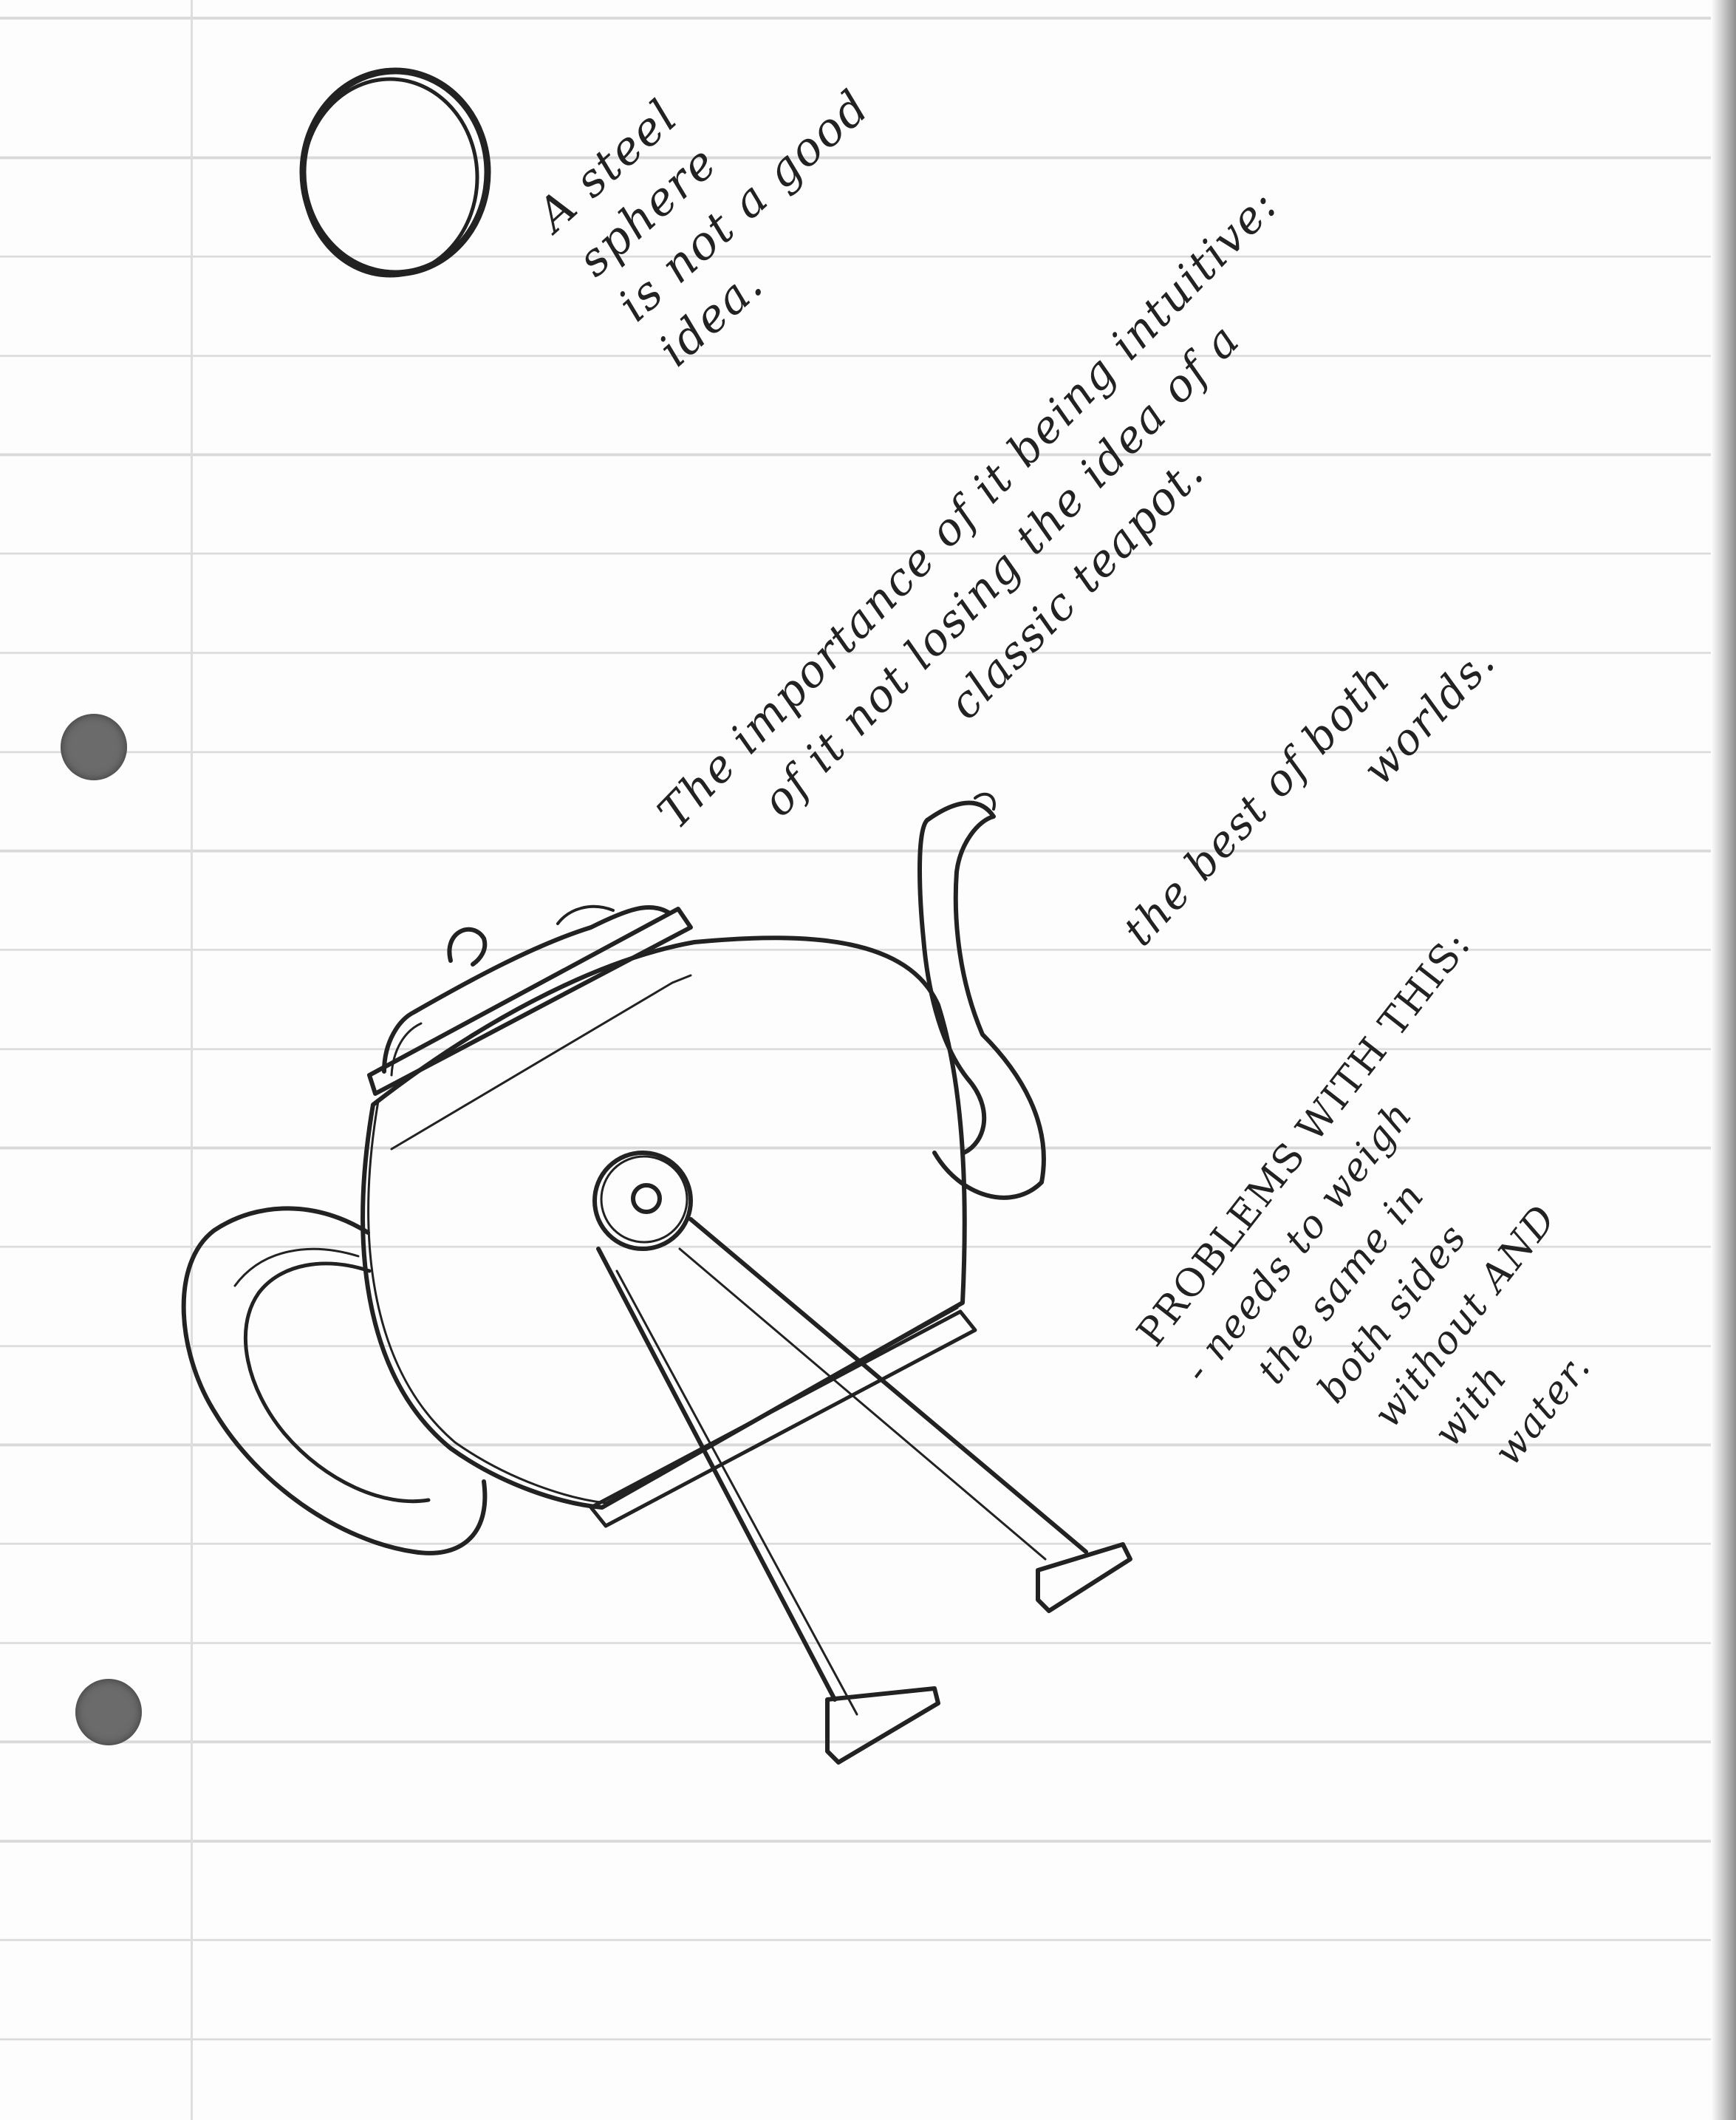  Describe the element at coordinates (334, 1381) in the screenshot. I see `teapot-handle` at that location.